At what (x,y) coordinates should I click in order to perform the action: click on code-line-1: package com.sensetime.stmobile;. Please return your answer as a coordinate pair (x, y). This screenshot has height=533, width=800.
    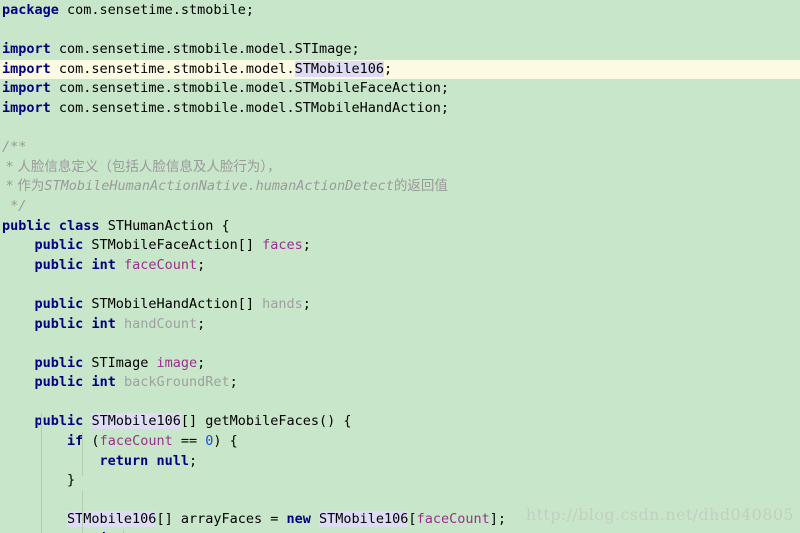
    Looking at the image, I should click on (400, 11).